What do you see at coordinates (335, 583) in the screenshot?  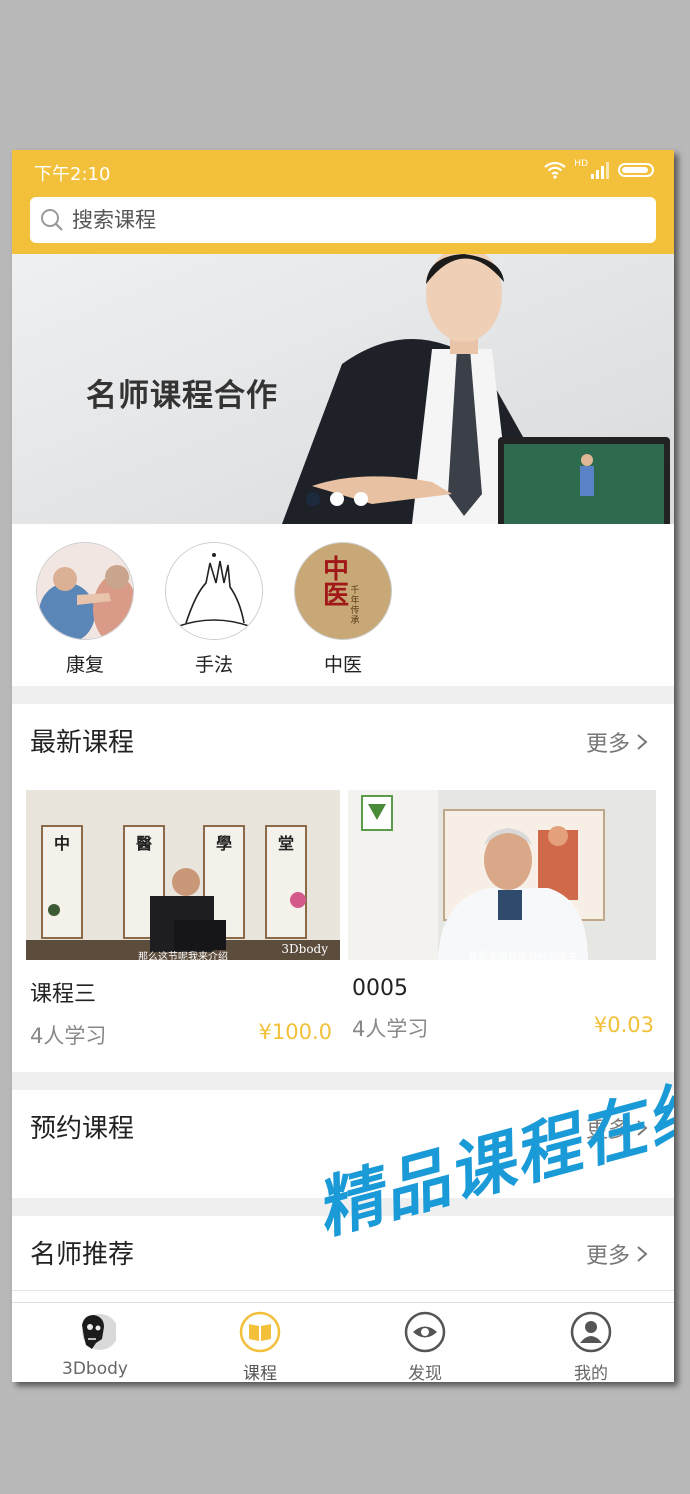 I see `tcm-badge-main: 中医` at bounding box center [335, 583].